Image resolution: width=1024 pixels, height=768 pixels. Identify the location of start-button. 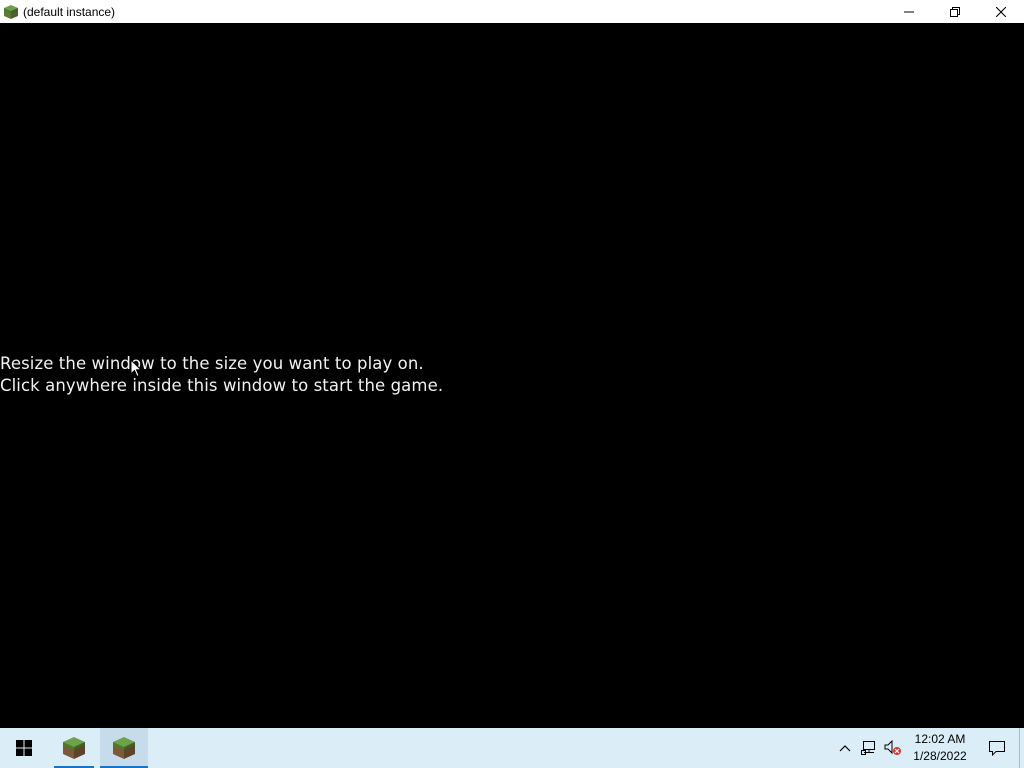
(24, 748).